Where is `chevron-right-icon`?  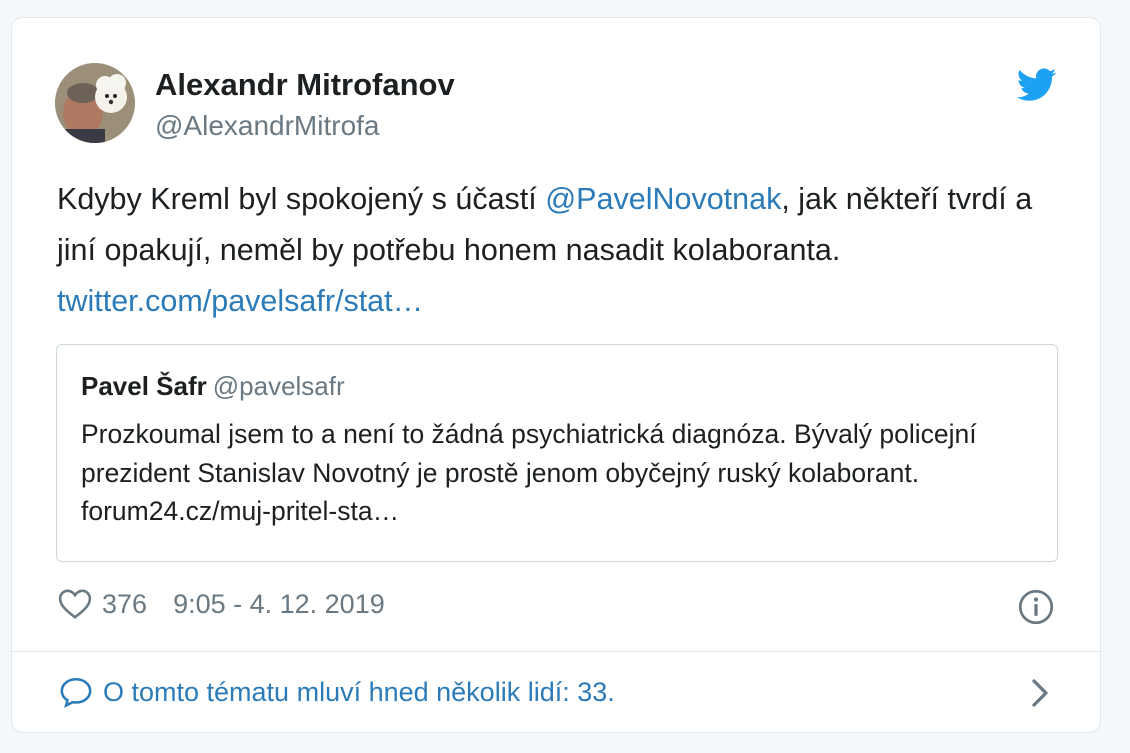
chevron-right-icon is located at coordinates (1040, 693).